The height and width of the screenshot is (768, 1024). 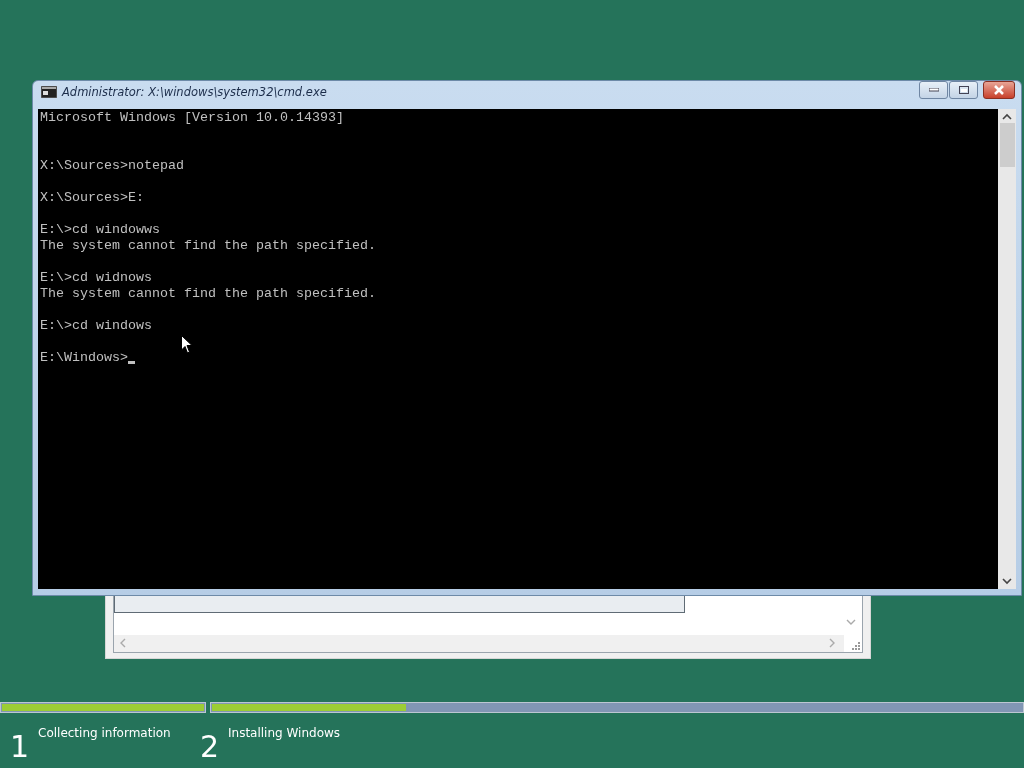 What do you see at coordinates (284, 734) in the screenshot?
I see `step-label: Installing Windows` at bounding box center [284, 734].